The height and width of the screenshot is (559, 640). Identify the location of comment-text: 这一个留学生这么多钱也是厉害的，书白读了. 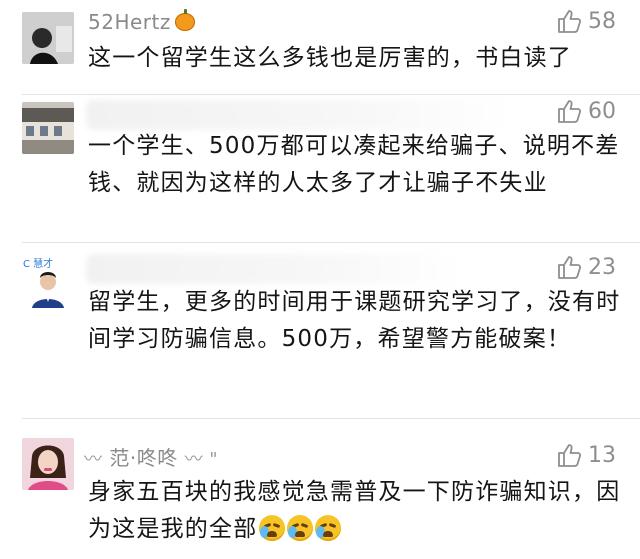
(330, 58).